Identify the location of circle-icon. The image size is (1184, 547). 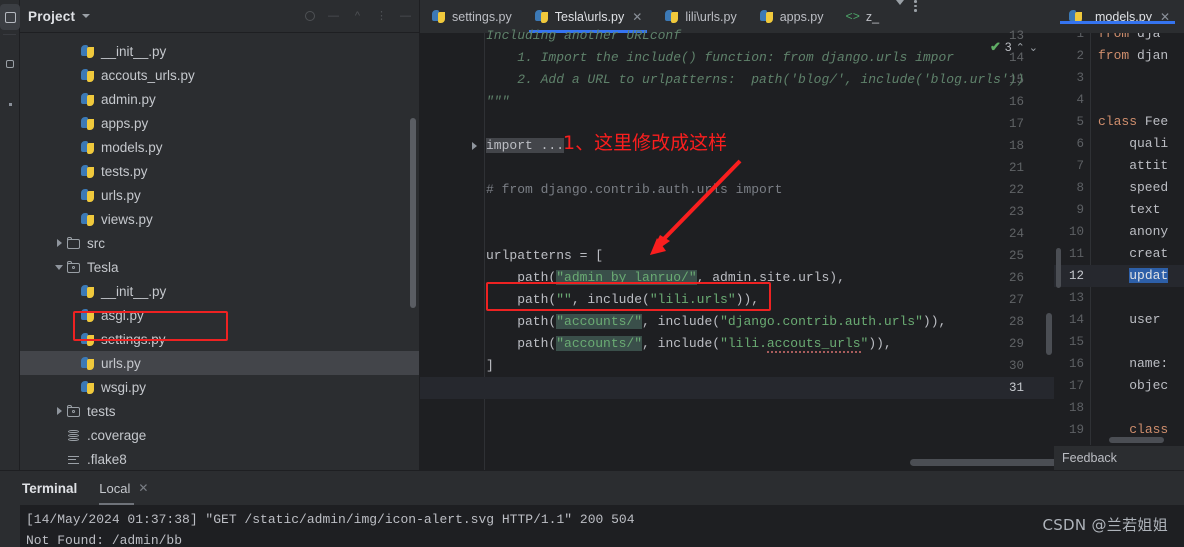
(310, 16).